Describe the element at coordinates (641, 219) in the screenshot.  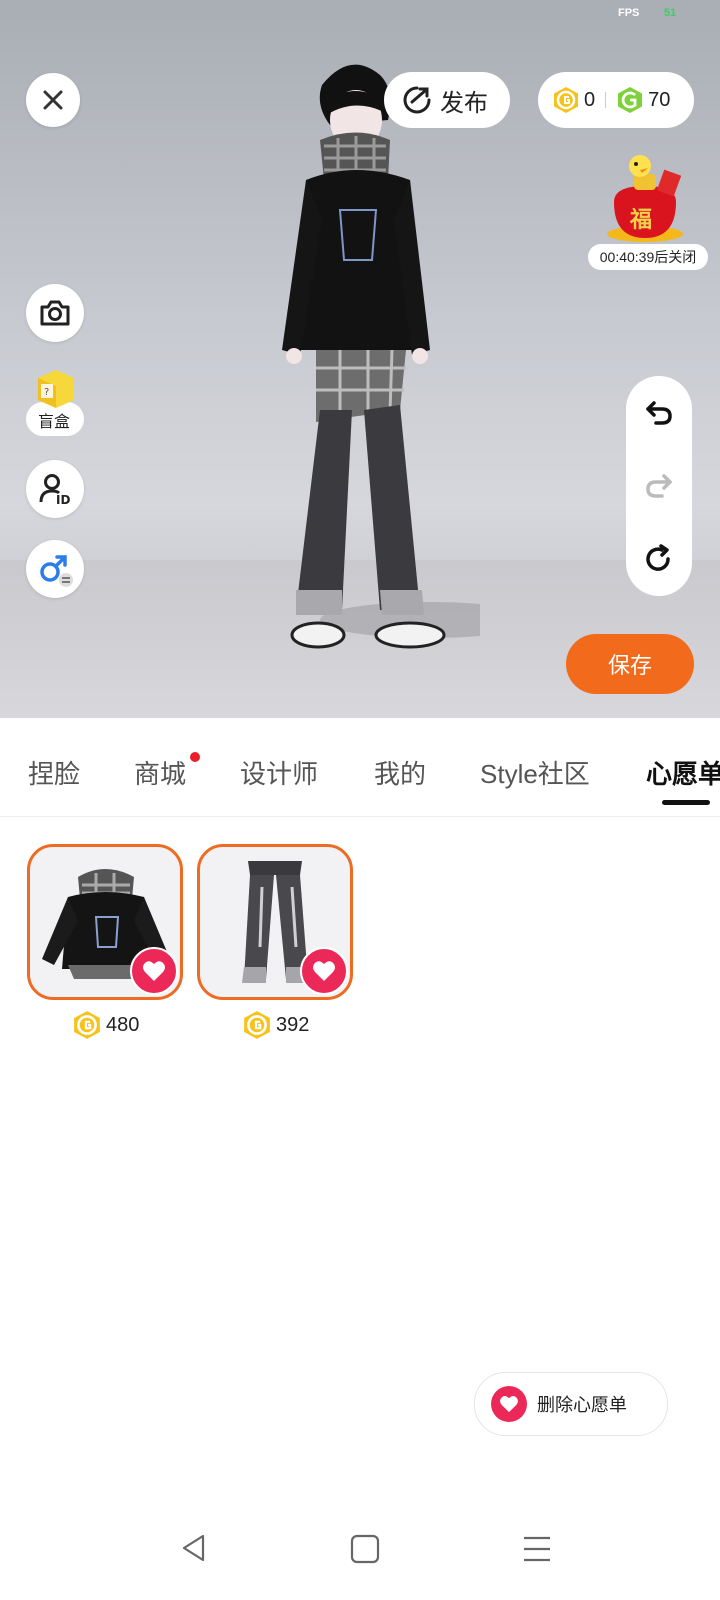
I see `lucky-char: 福` at that location.